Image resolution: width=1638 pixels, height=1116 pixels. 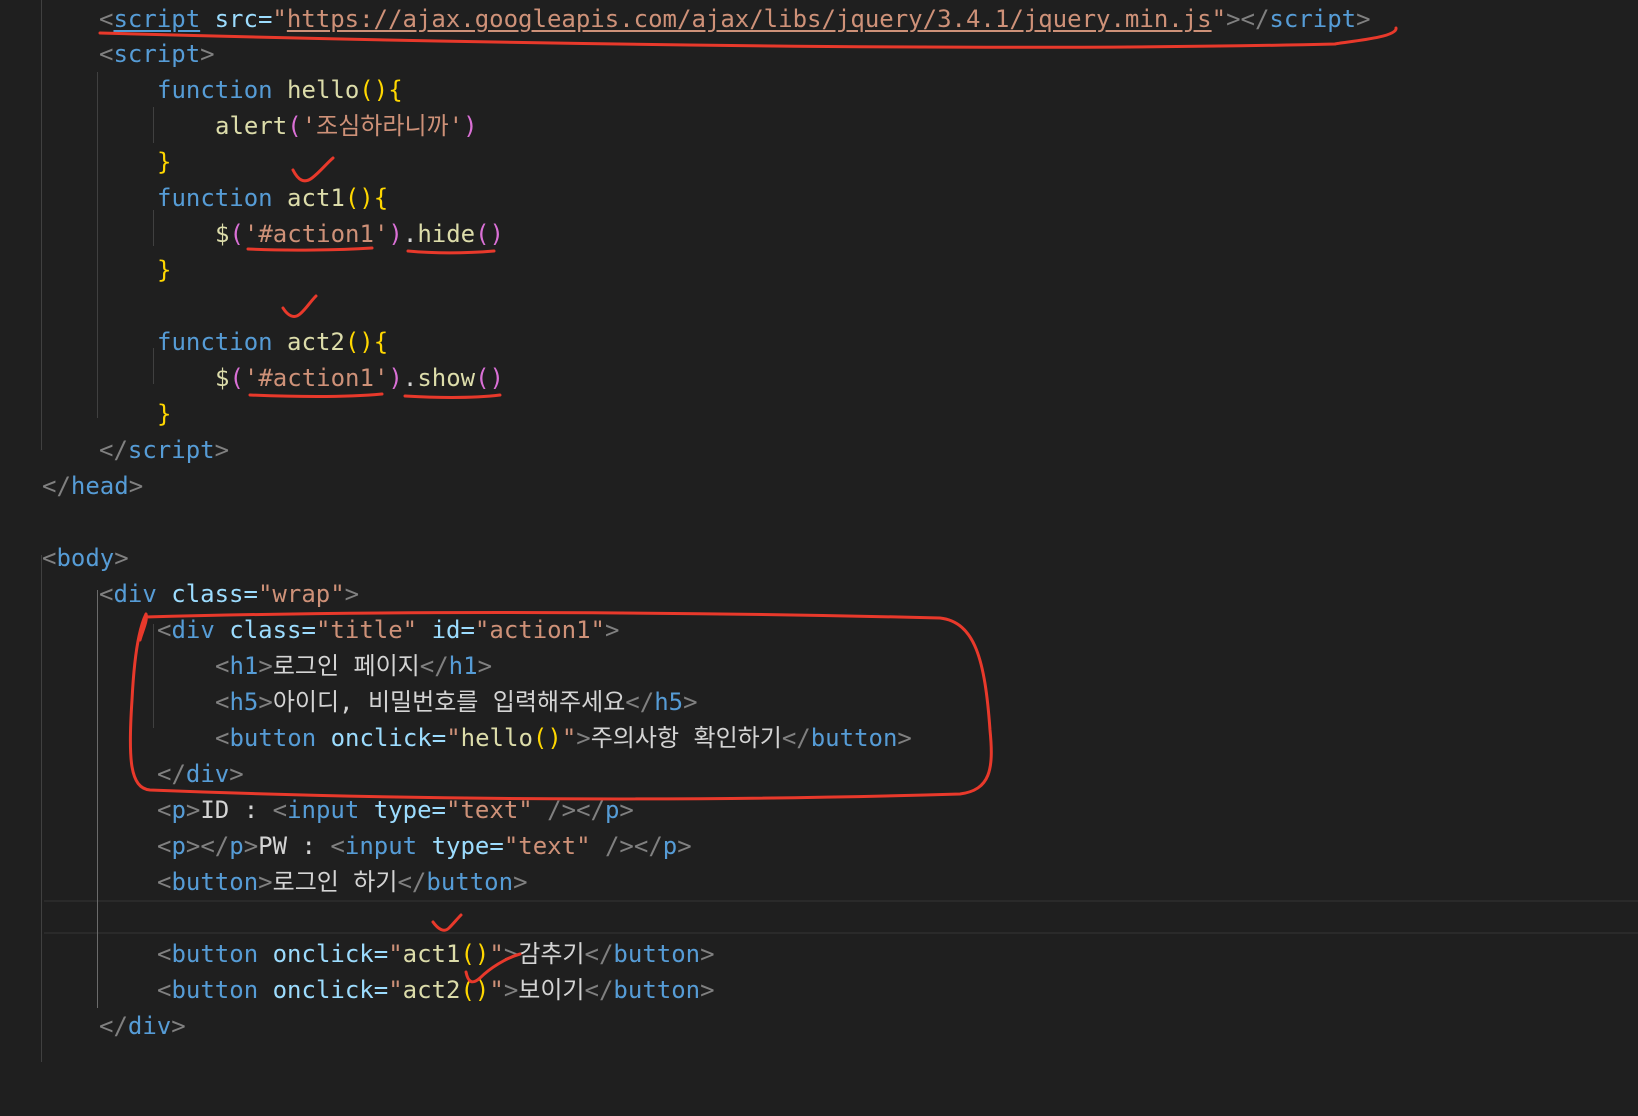 I want to click on attribute-value: "wrap", so click(x=301, y=594).